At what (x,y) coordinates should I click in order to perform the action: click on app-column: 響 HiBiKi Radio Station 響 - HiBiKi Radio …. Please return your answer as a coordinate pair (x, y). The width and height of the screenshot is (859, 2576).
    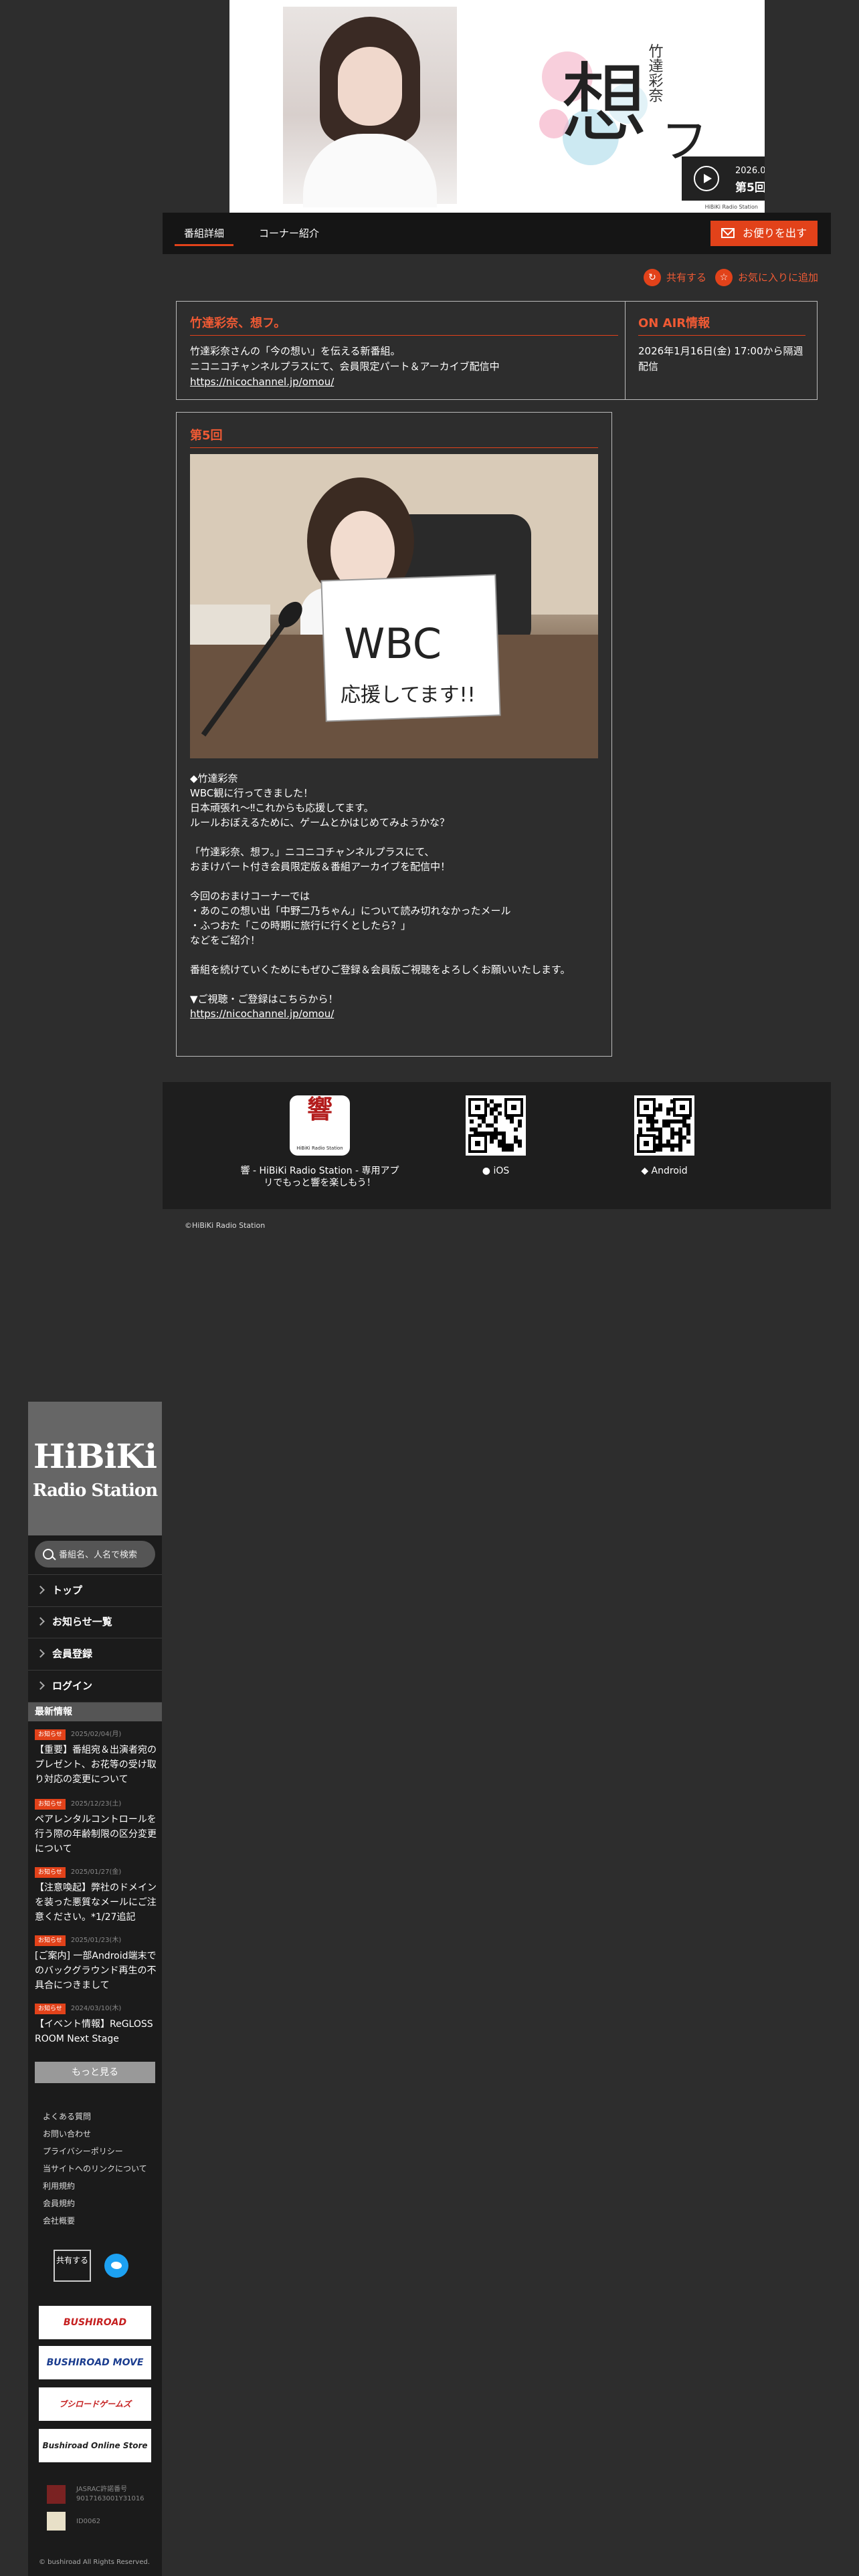
    Looking at the image, I should click on (320, 1142).